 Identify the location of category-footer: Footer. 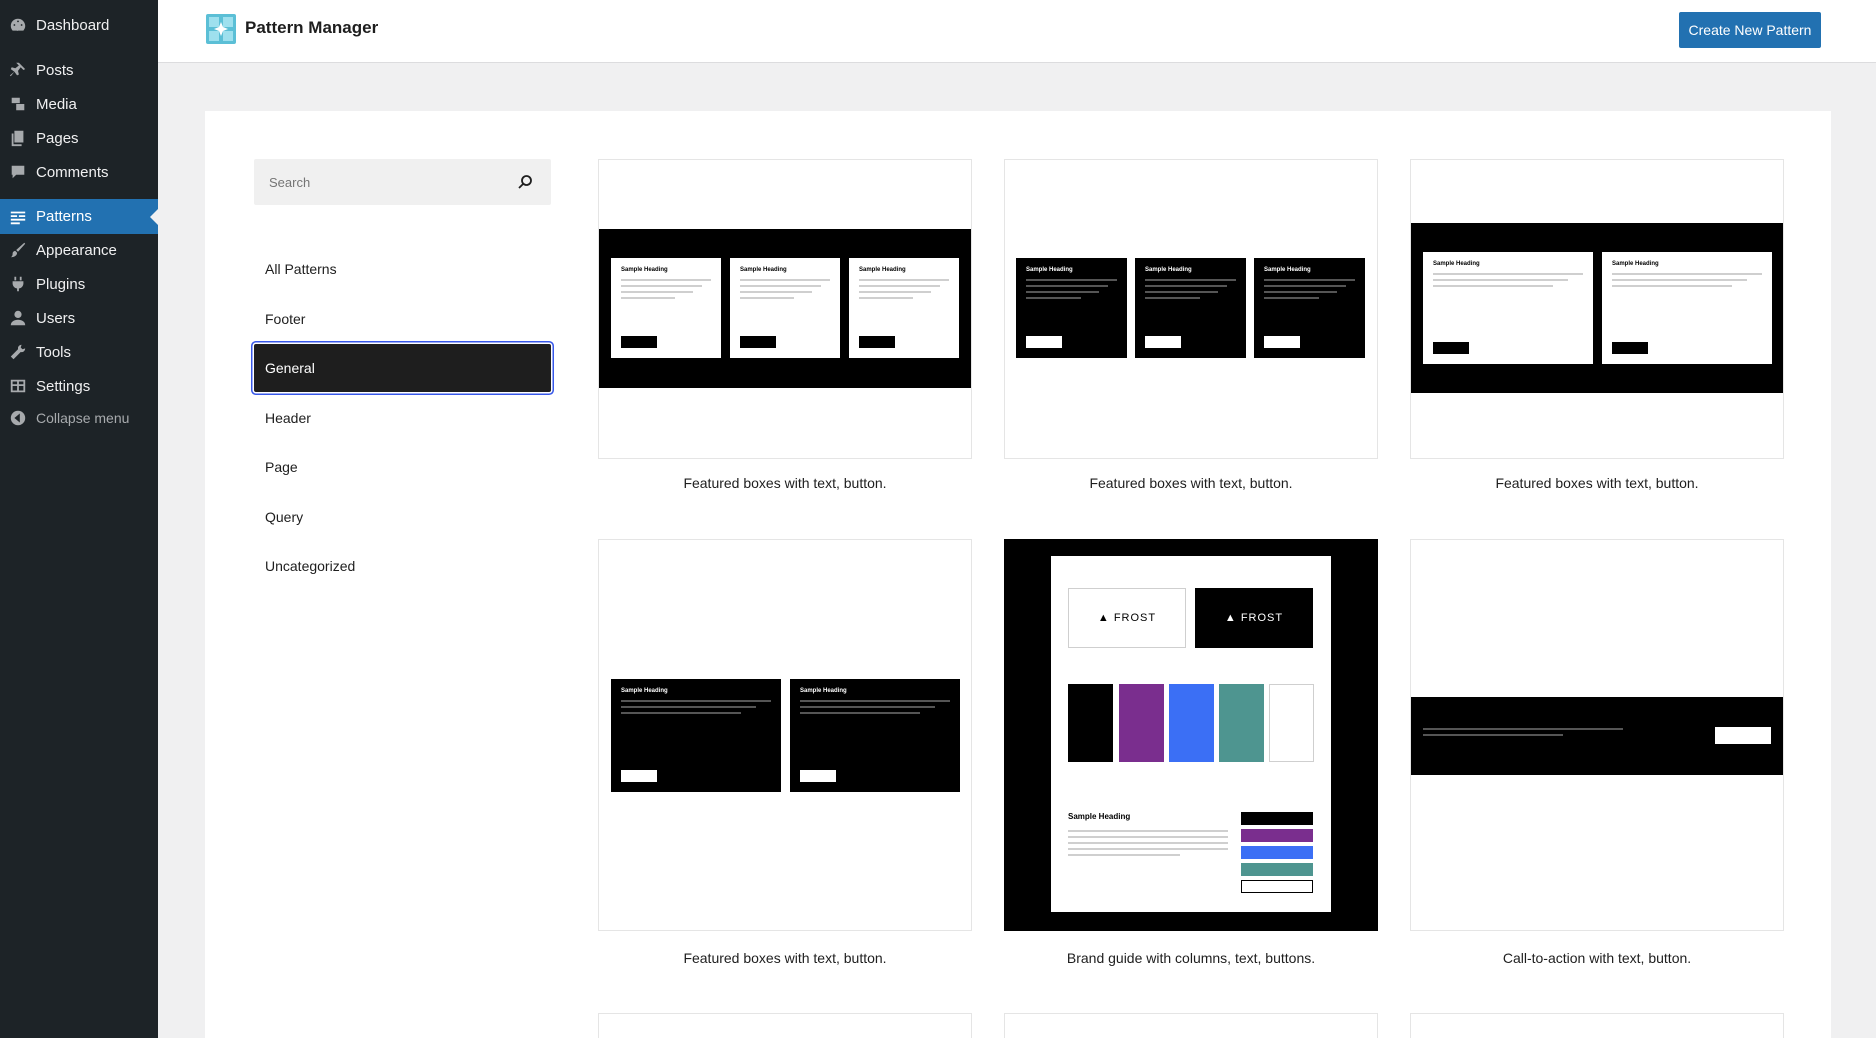
(402, 319).